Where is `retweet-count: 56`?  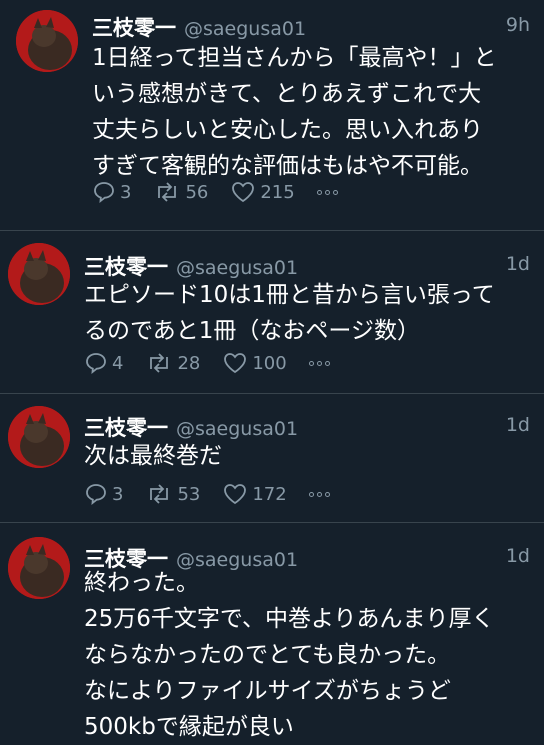
retweet-count: 56 is located at coordinates (197, 192).